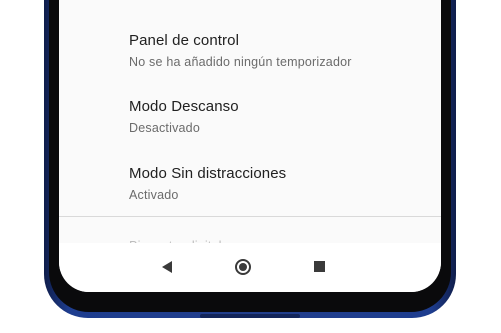 The width and height of the screenshot is (501, 333). Describe the element at coordinates (154, 195) in the screenshot. I see `setting-summary: Activado` at that location.